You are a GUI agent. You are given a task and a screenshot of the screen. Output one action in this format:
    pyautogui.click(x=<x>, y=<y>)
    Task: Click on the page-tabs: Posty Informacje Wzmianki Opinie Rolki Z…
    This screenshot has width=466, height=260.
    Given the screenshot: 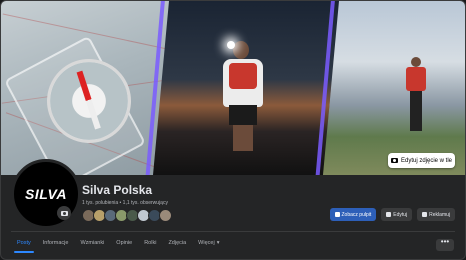 What is the action you would take?
    pyautogui.click(x=118, y=245)
    